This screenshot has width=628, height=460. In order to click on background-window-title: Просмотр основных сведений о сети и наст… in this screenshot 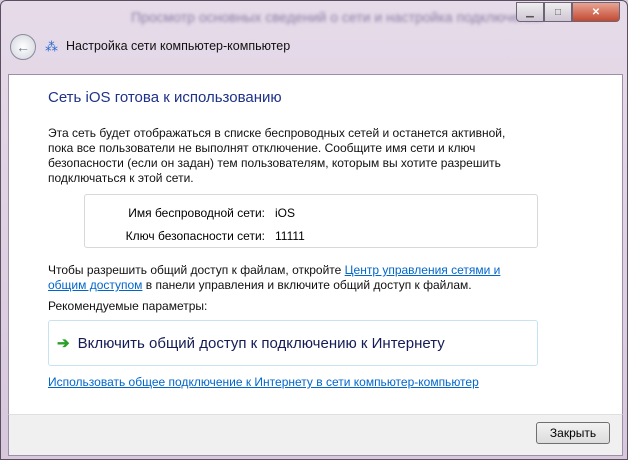, I will do `click(337, 17)`.